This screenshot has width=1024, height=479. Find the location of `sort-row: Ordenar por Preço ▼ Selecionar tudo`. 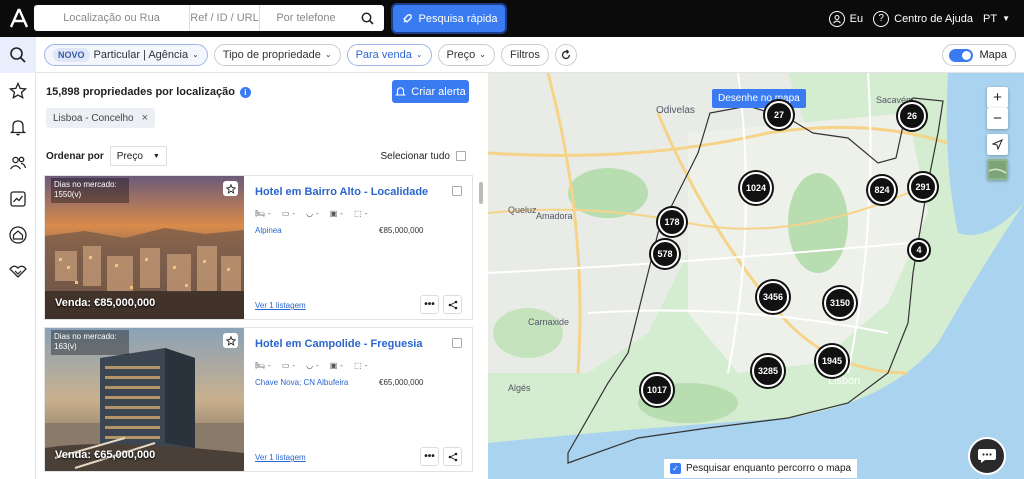

sort-row: Ordenar por Preço ▼ Selecionar tudo is located at coordinates (256, 156).